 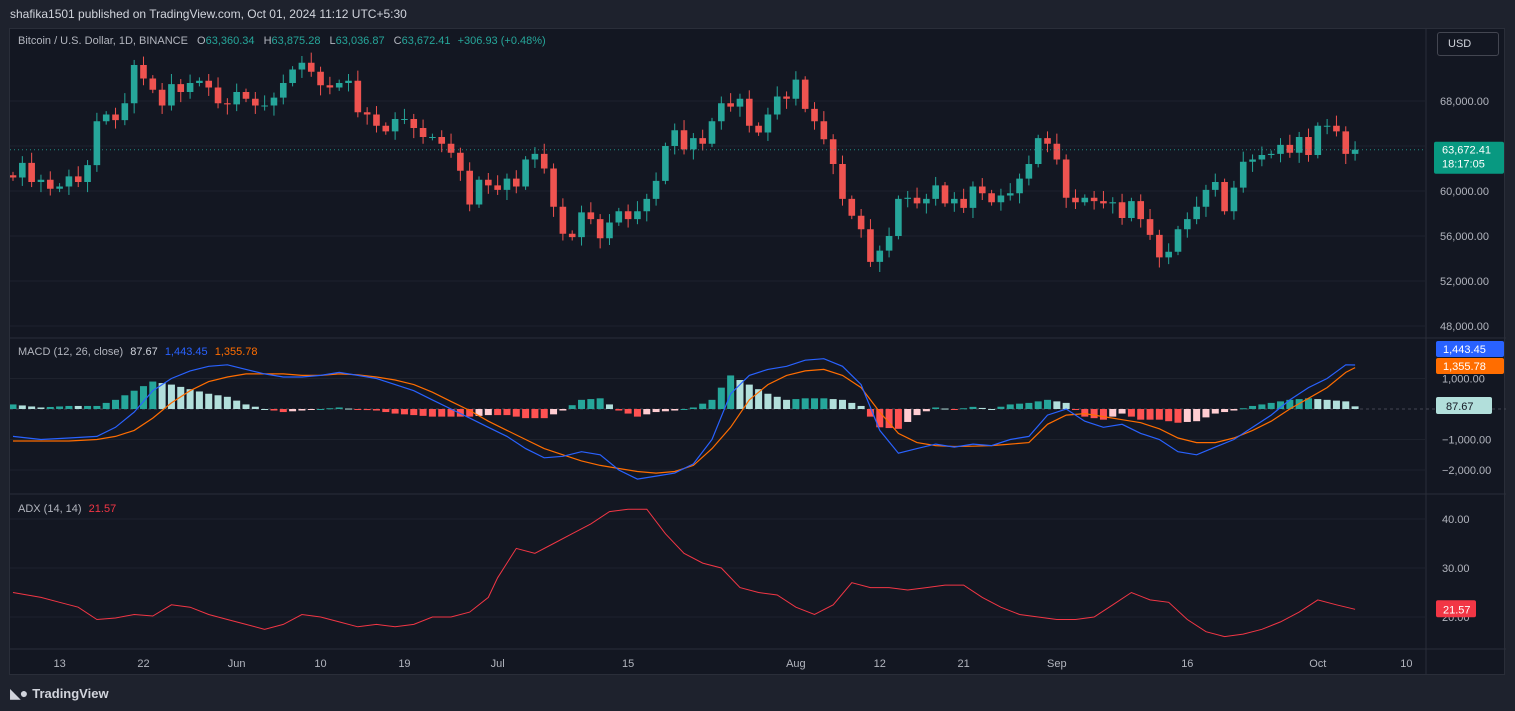 I want to click on price-tick-label: 60,000.00, so click(x=1464, y=192).